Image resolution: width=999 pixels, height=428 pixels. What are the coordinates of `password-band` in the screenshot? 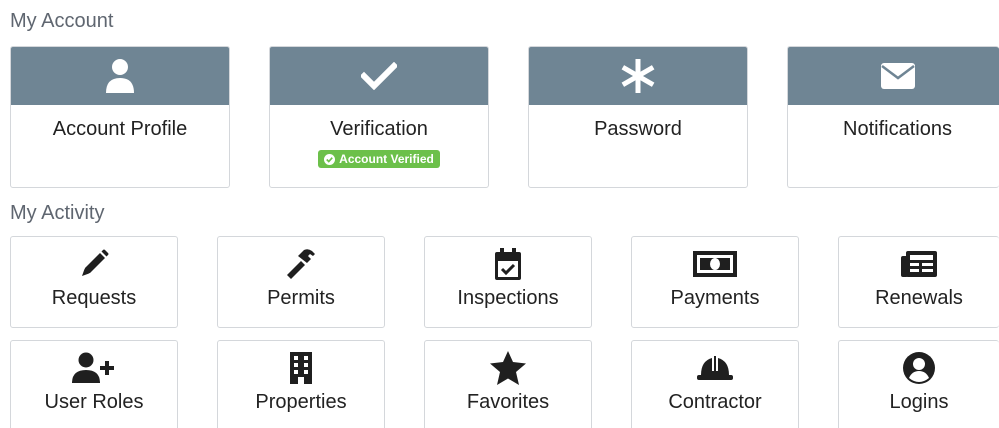 It's located at (638, 76).